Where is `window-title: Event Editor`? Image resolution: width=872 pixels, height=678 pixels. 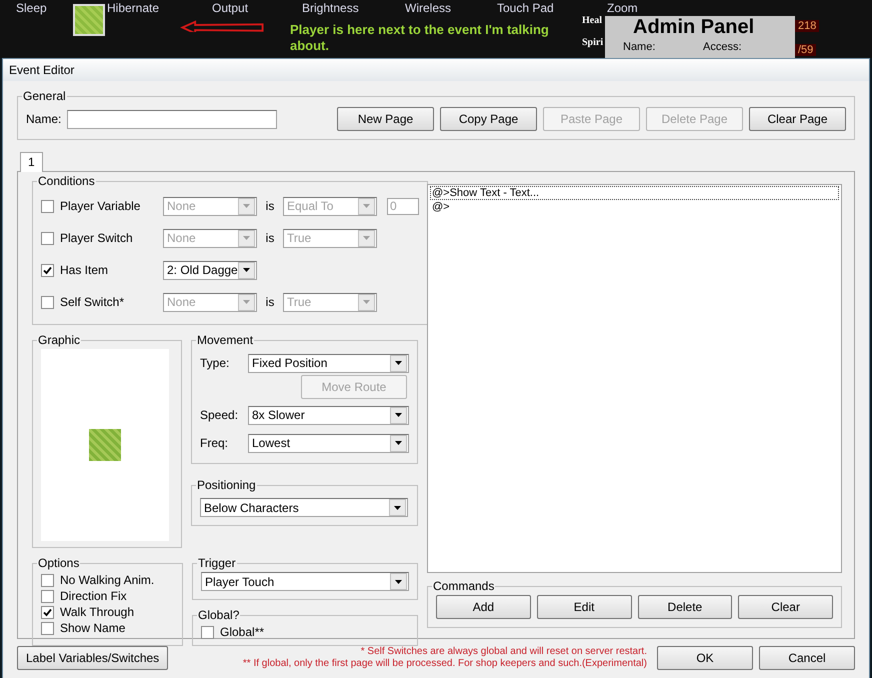
window-title: Event Editor is located at coordinates (436, 70).